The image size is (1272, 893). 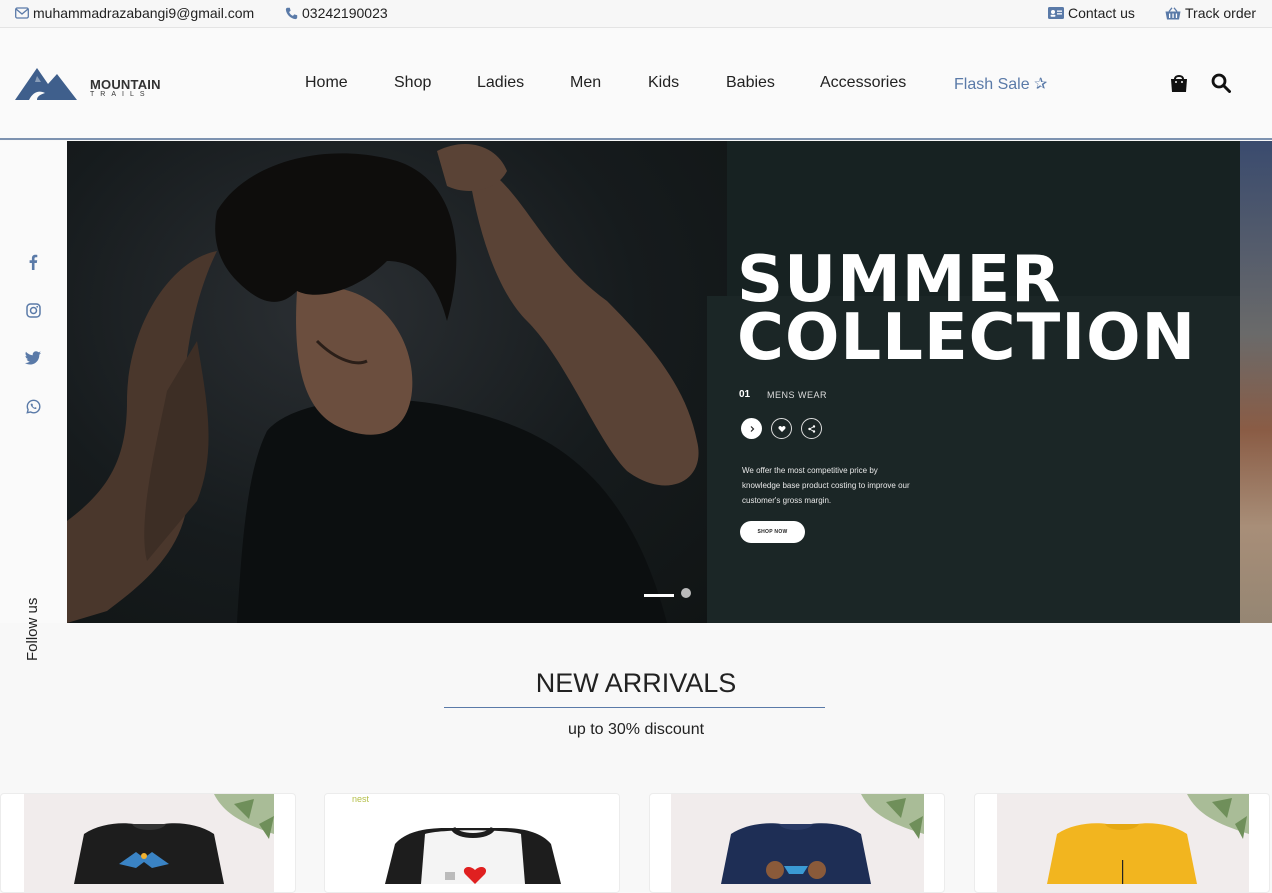 What do you see at coordinates (772, 532) in the screenshot?
I see `shop-now-button: SHOP NOW` at bounding box center [772, 532].